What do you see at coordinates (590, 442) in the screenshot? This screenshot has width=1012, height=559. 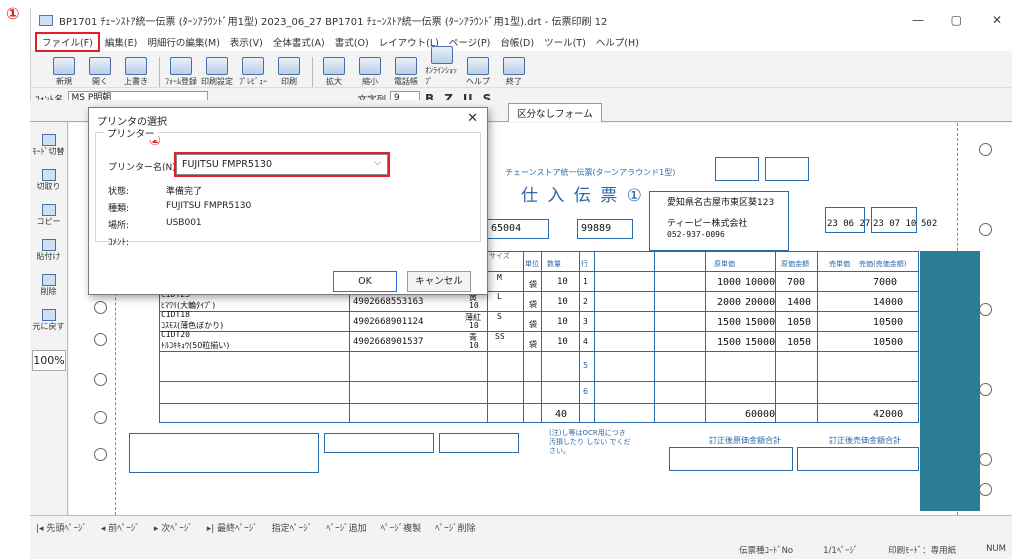 I see `ocr-note: (注)し等はOCR用につき 汚損したり しない でください。` at bounding box center [590, 442].